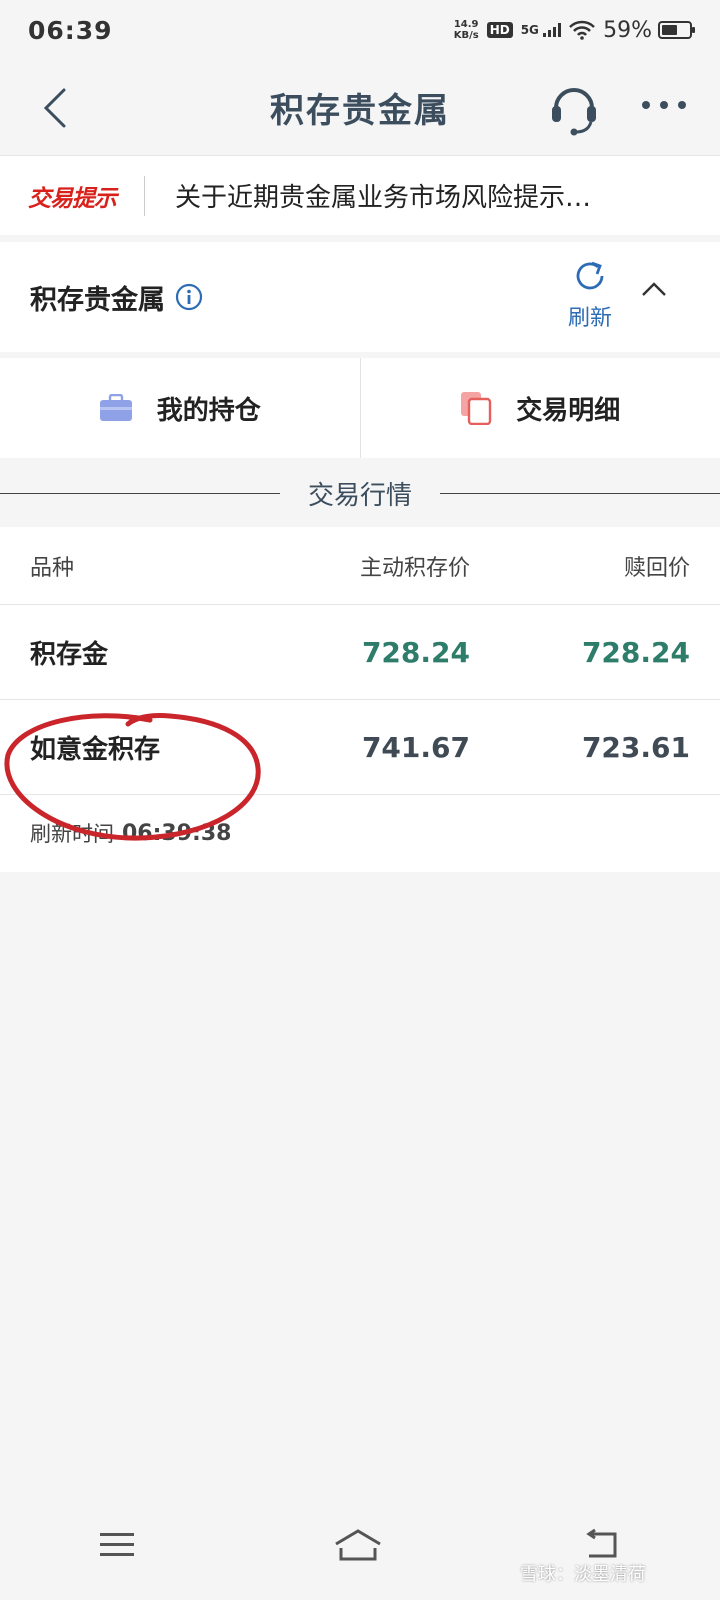 This screenshot has height=1600, width=720. What do you see at coordinates (590, 295) in the screenshot?
I see `refresh-button: 刷新` at bounding box center [590, 295].